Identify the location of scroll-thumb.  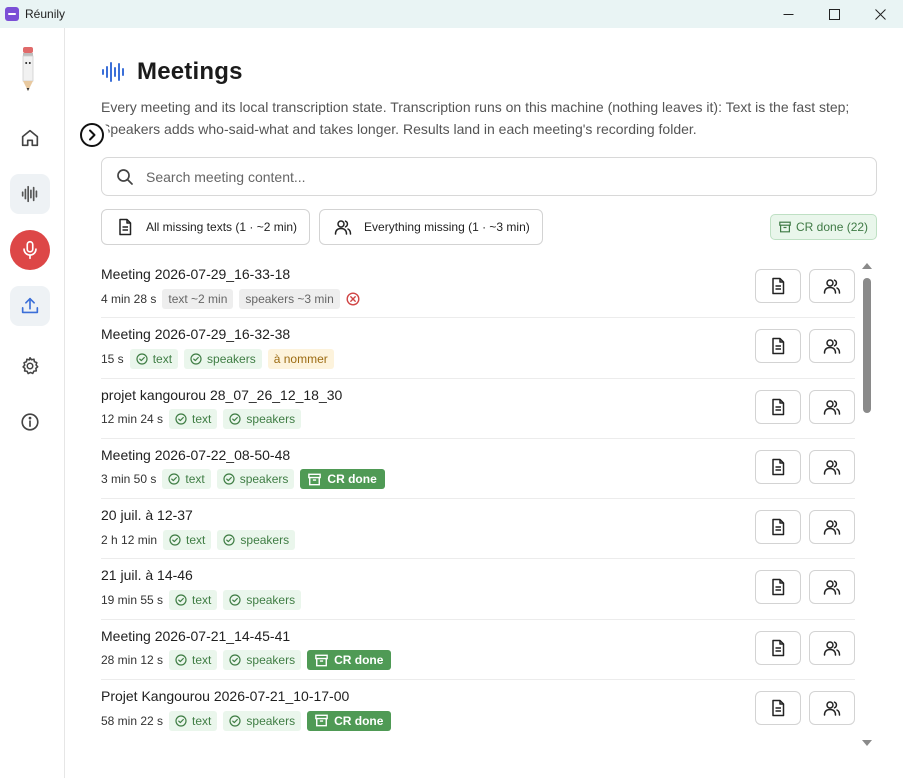
(867, 345).